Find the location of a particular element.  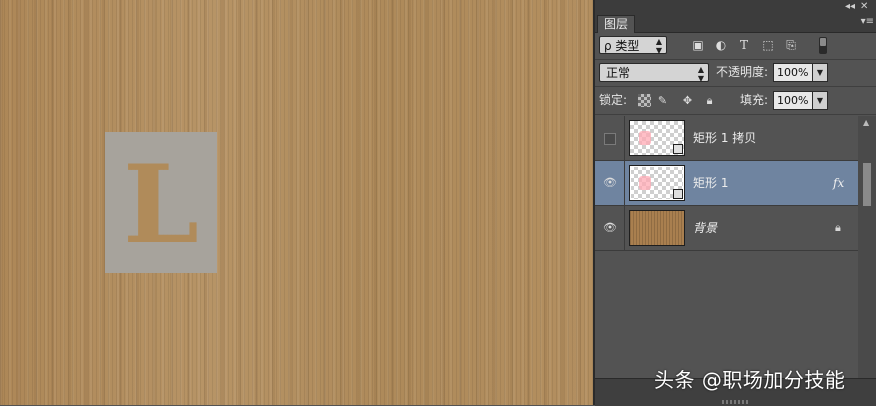

opacity-input: 100% is located at coordinates (793, 72).